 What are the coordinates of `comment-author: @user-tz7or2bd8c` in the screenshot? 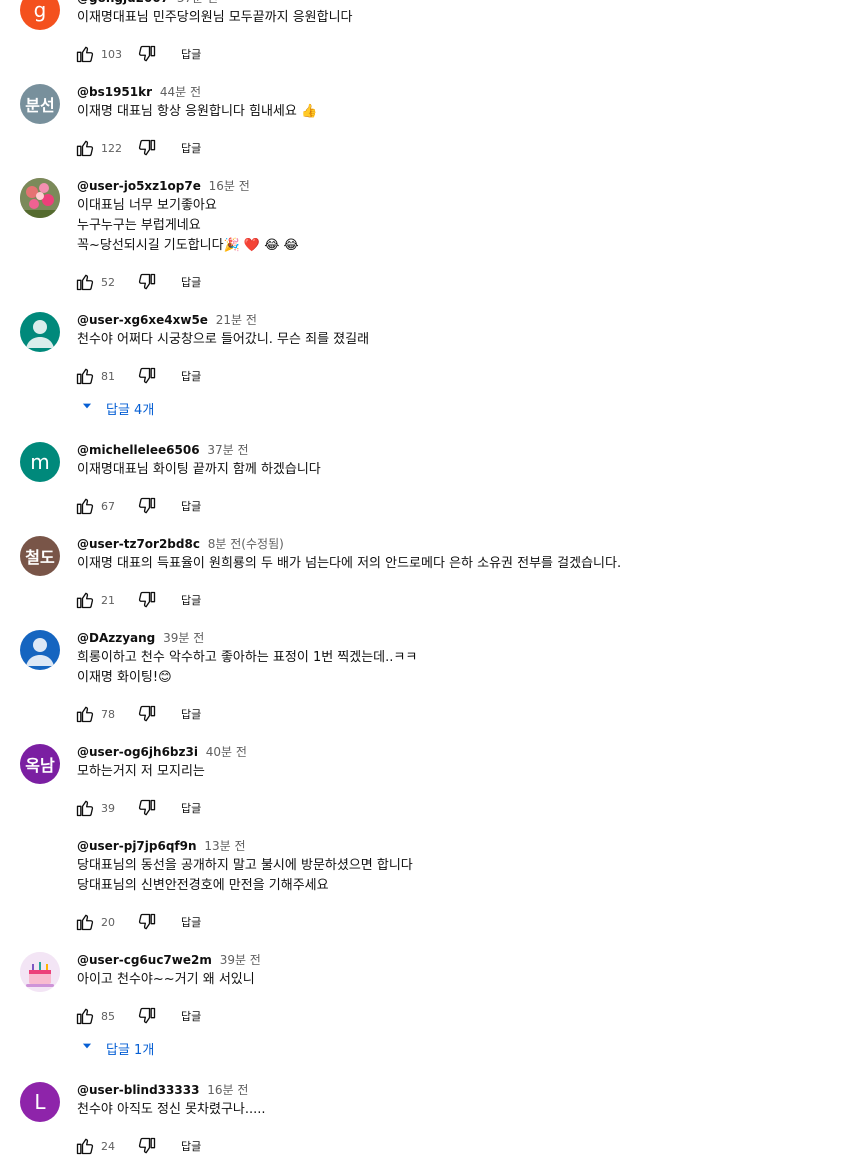 It's located at (138, 544).